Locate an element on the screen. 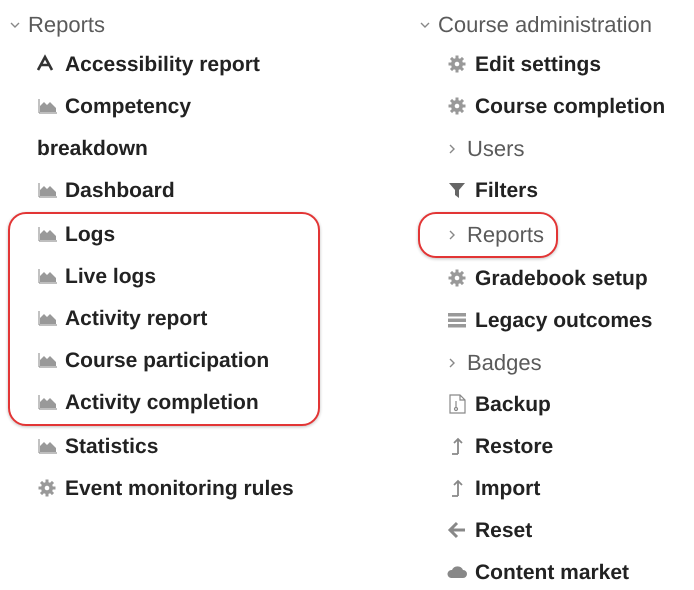 Image resolution: width=694 pixels, height=590 pixels. left-arrow-icon is located at coordinates (457, 530).